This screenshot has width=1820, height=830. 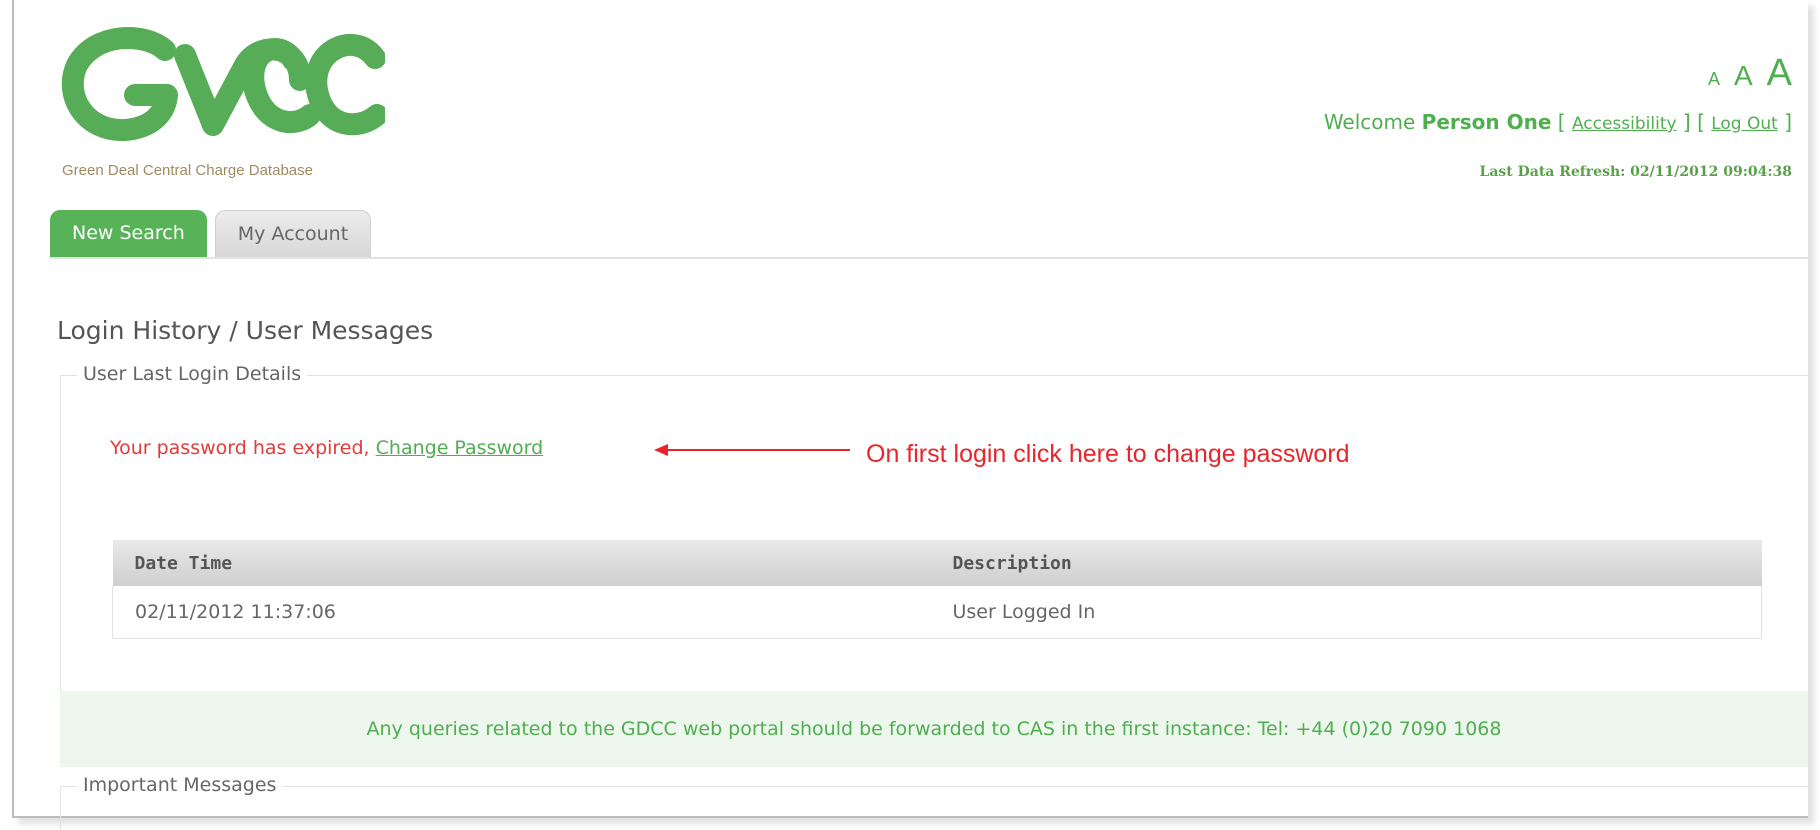 I want to click on table-header-row: Date Time Description, so click(x=937, y=563).